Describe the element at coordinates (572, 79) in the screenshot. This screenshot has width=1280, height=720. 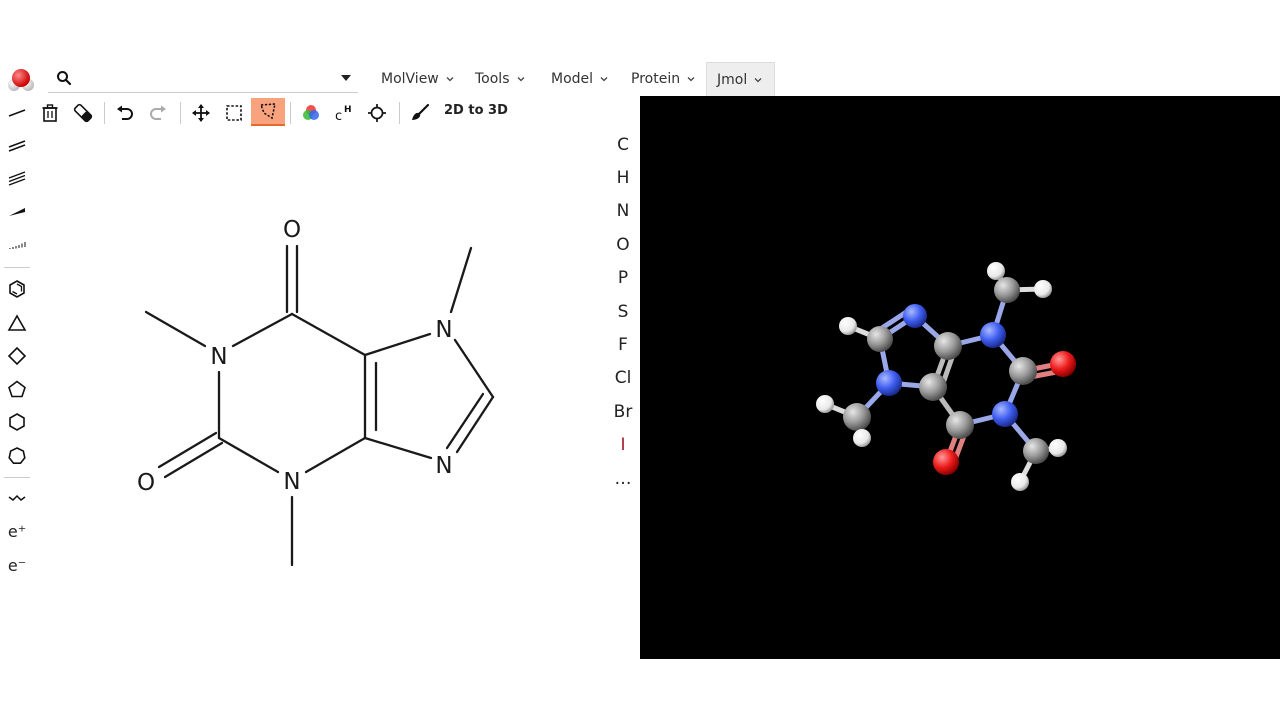
I see `menu-model-label: Model` at that location.